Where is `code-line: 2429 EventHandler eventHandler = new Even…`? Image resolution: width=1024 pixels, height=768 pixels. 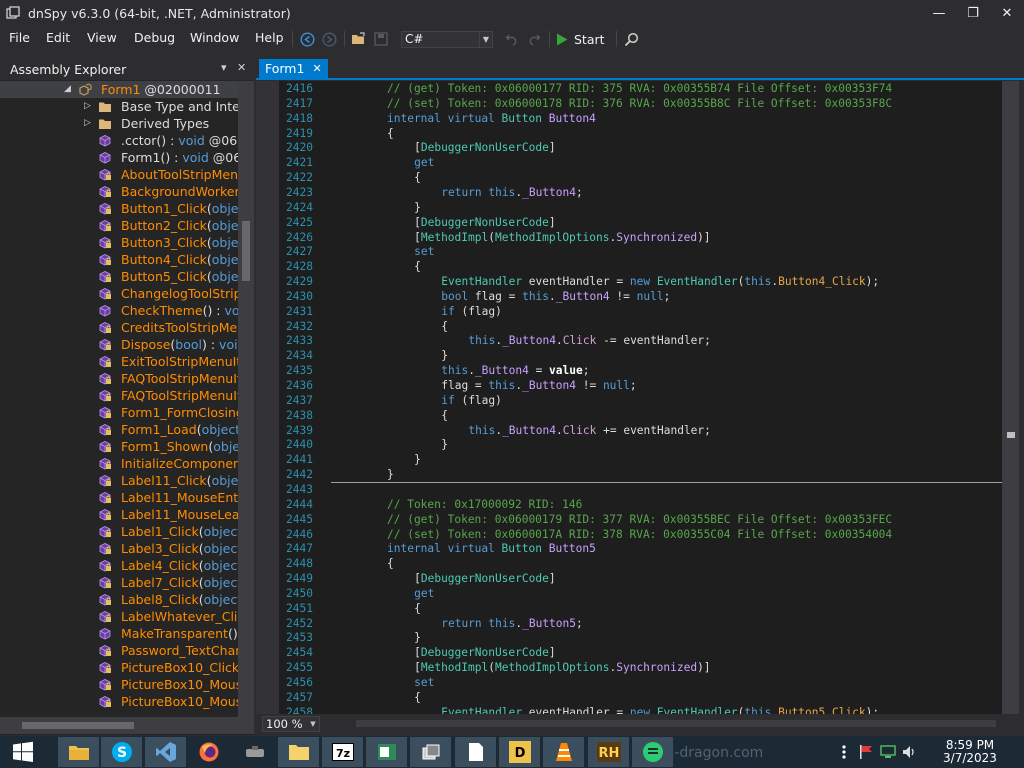 code-line: 2429 EventHandler eventHandler = new Even… is located at coordinates (640, 282).